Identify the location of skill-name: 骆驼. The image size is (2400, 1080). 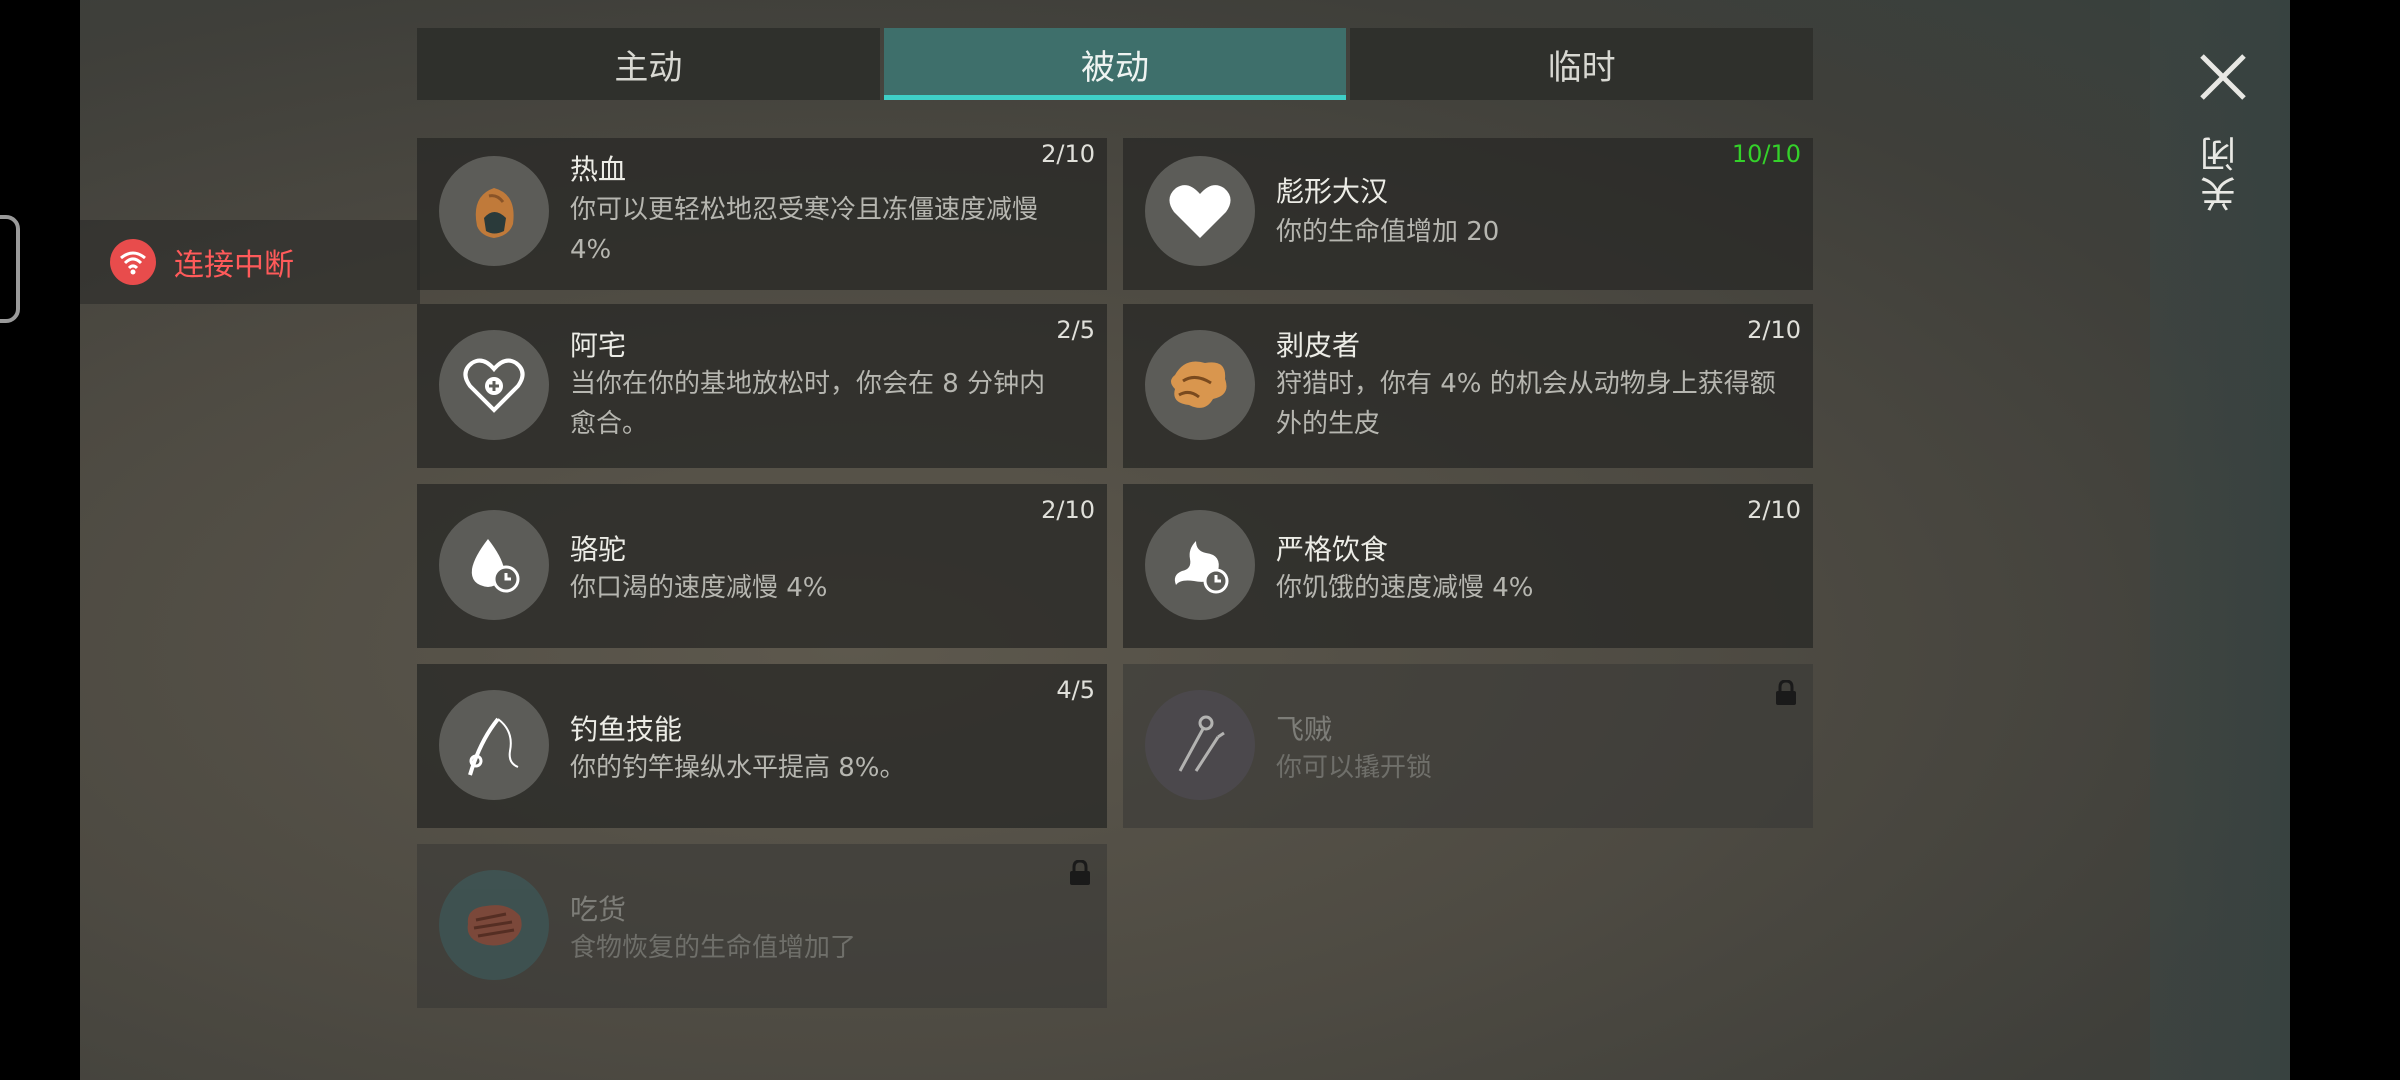
(598, 549).